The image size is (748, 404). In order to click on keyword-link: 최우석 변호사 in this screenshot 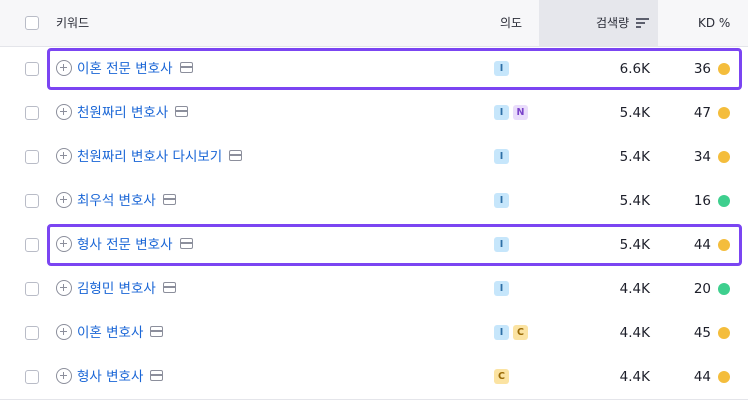, I will do `click(126, 201)`.